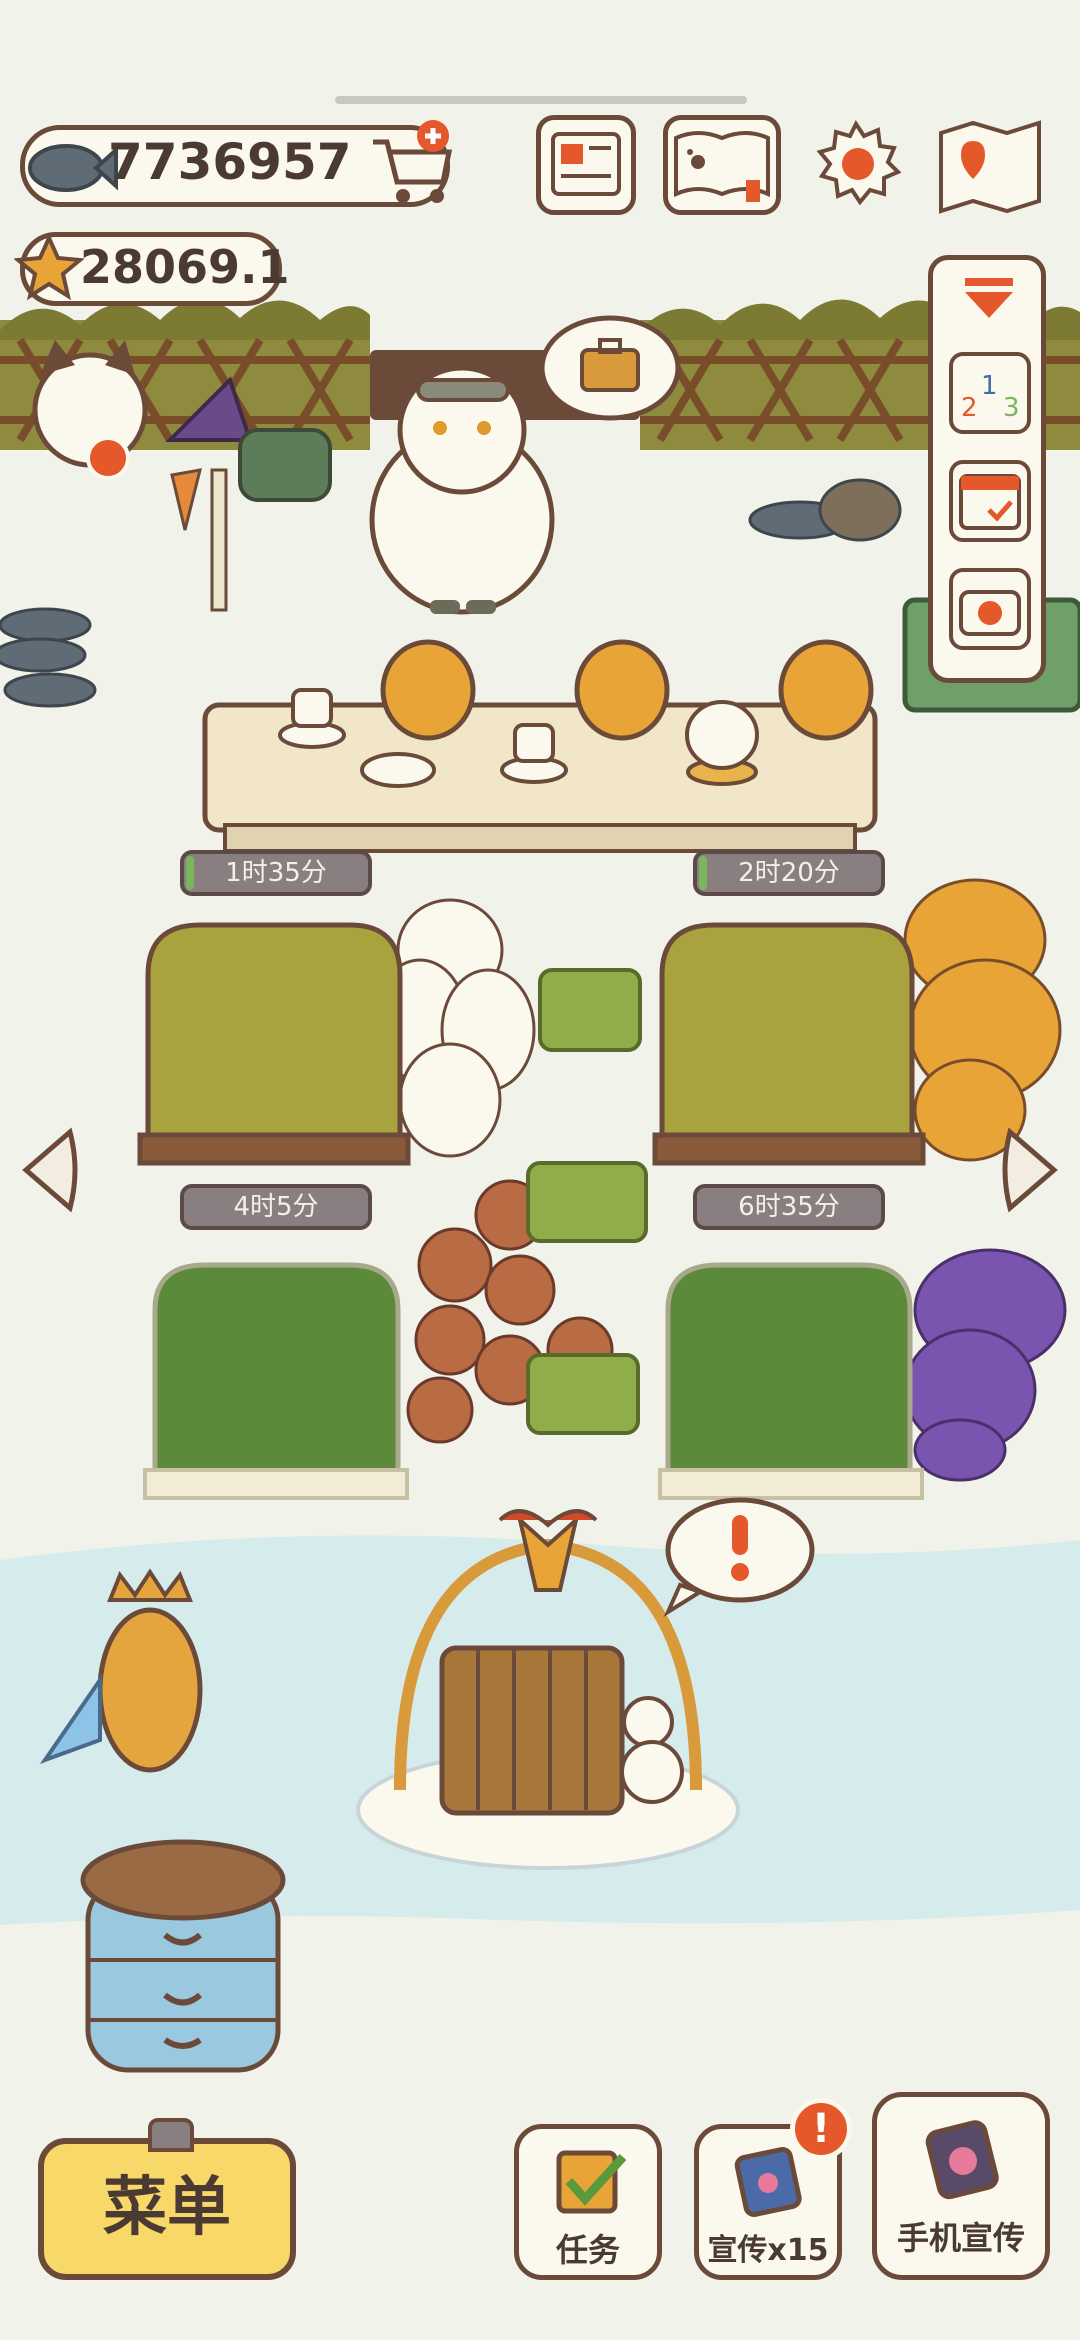 The image size is (1080, 2340). What do you see at coordinates (73, 168) in the screenshot?
I see `fish-icon` at bounding box center [73, 168].